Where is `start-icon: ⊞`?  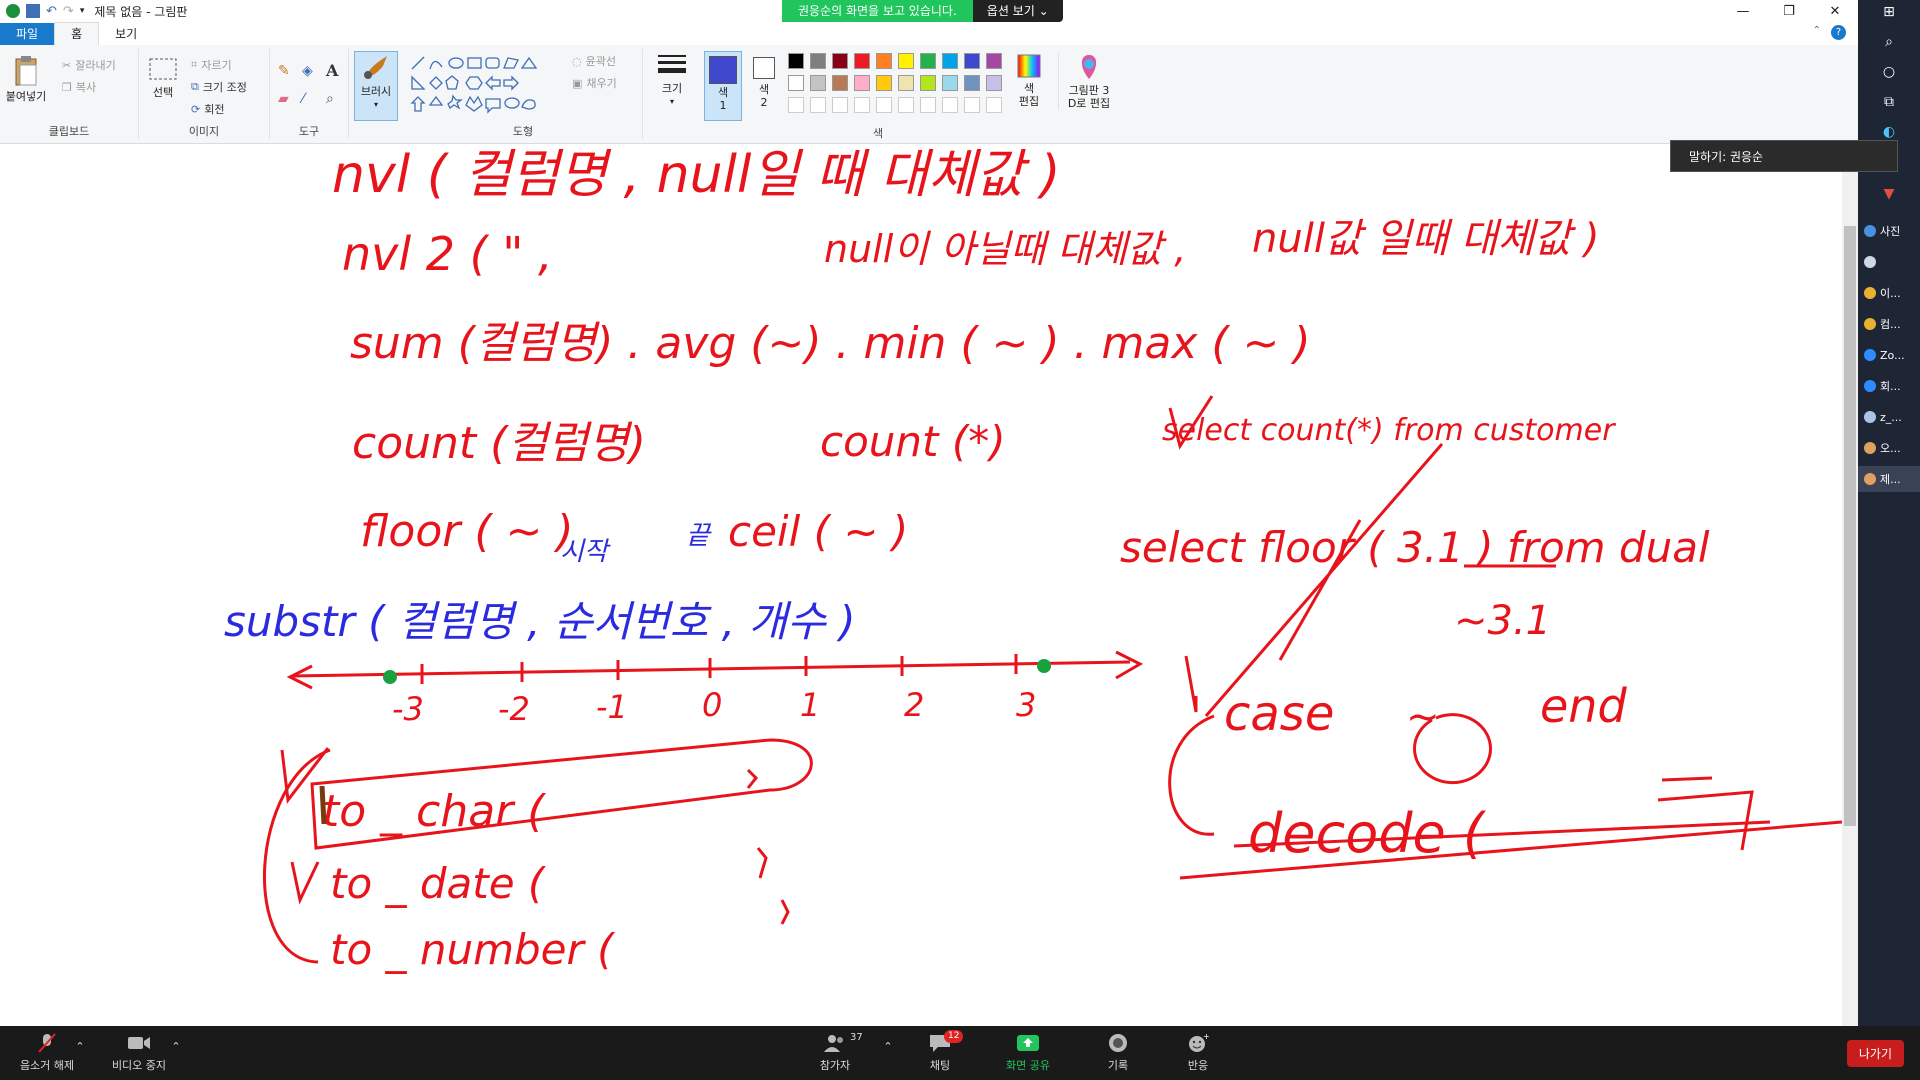
start-icon: ⊞ is located at coordinates (1889, 12).